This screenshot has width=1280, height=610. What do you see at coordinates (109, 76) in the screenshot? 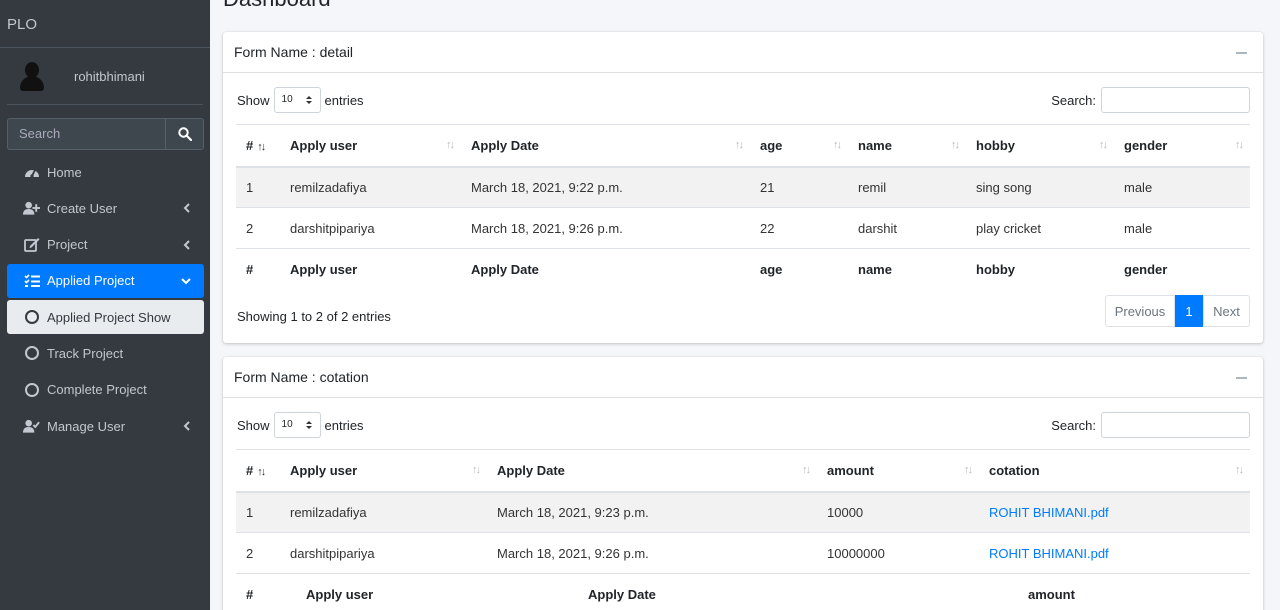
I see `username: rohitbhimani` at bounding box center [109, 76].